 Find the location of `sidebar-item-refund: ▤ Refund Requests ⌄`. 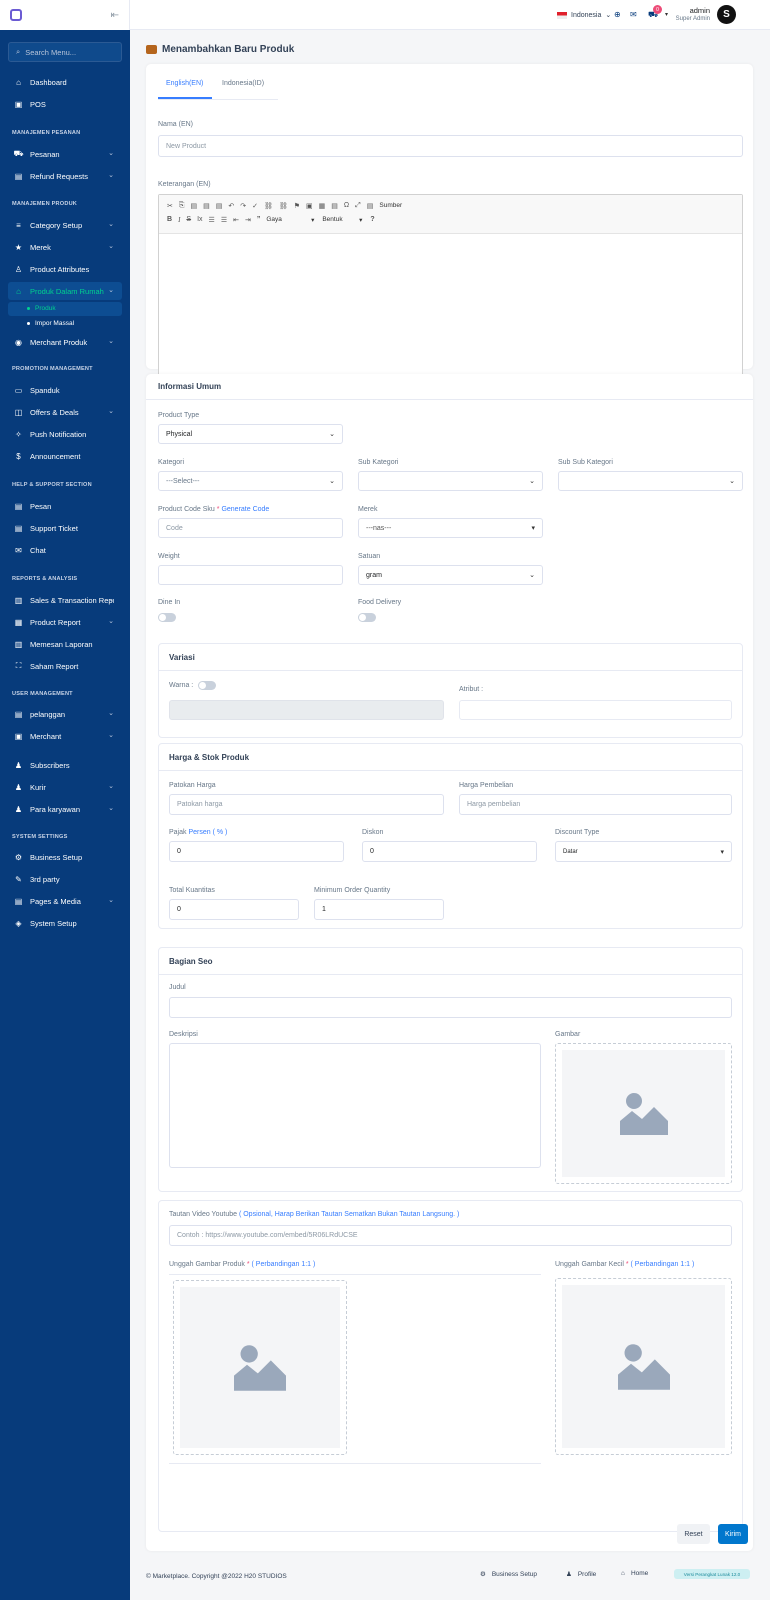

sidebar-item-refund: ▤ Refund Requests ⌄ is located at coordinates (65, 176).